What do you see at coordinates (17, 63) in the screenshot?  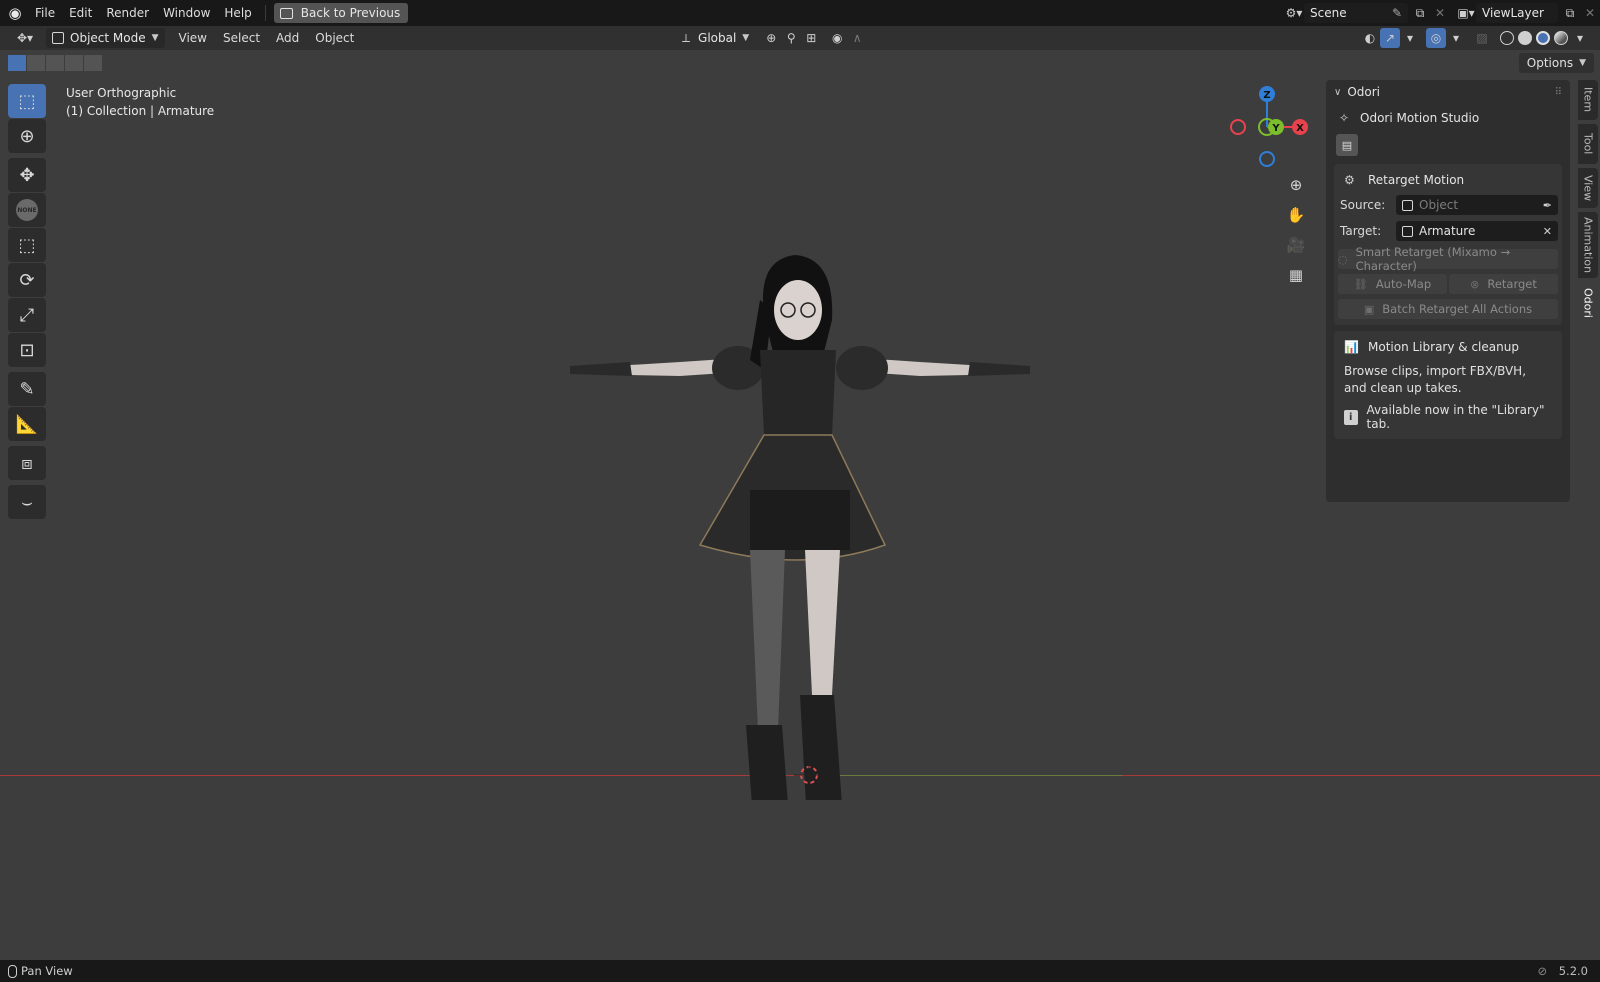 I see `select-new-icon` at bounding box center [17, 63].